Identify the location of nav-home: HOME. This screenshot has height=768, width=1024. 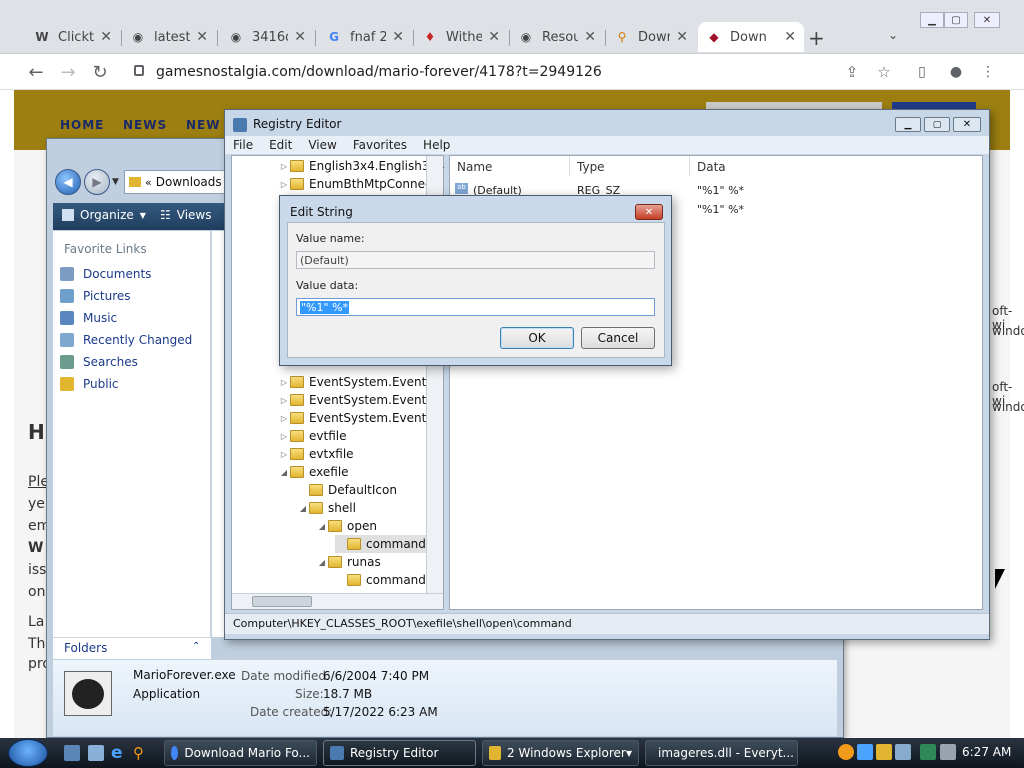
(82, 125).